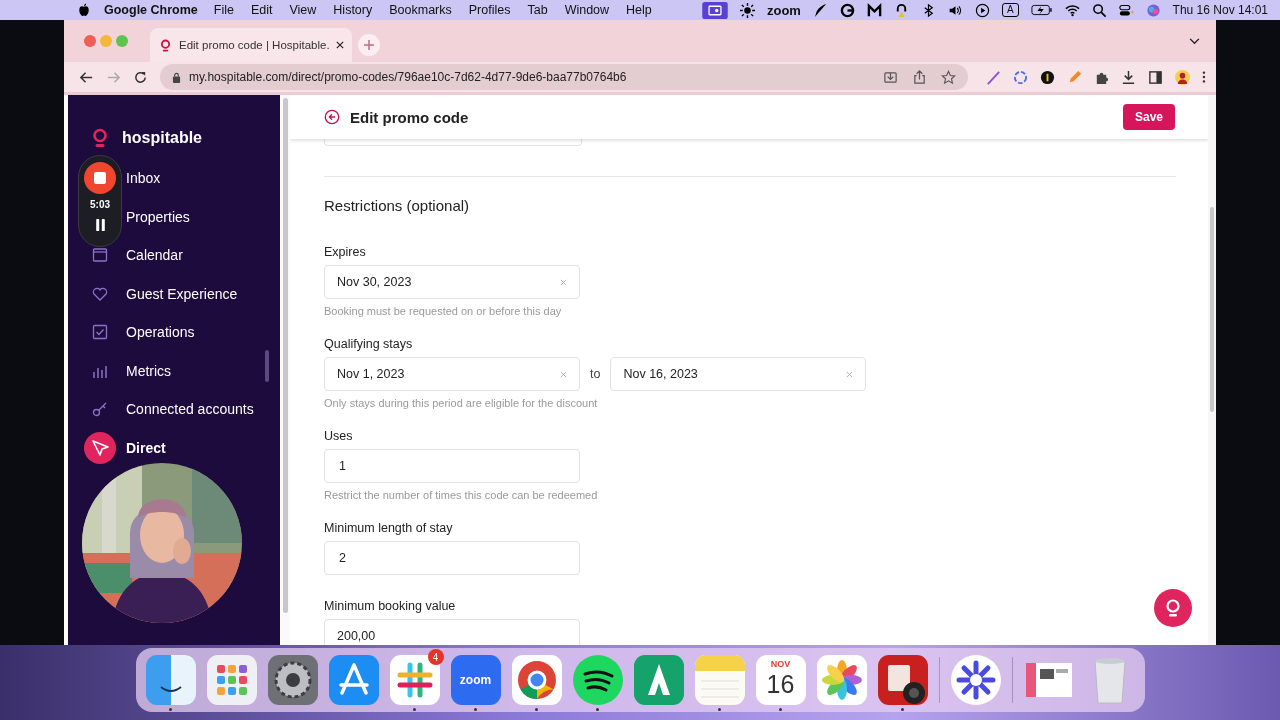 The width and height of the screenshot is (1280, 720). I want to click on nav-link: Connected accounts, so click(190, 409).